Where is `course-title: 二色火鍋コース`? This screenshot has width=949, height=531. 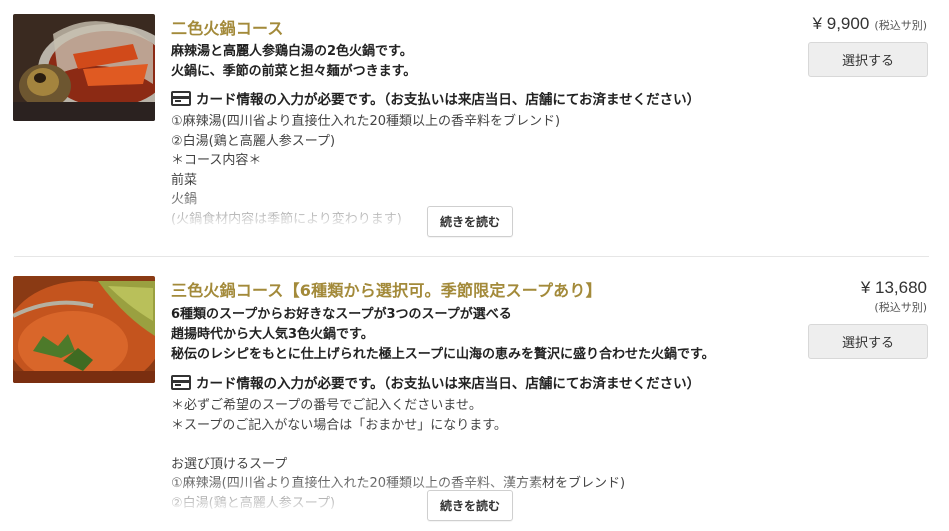 course-title: 二色火鍋コース is located at coordinates (227, 28).